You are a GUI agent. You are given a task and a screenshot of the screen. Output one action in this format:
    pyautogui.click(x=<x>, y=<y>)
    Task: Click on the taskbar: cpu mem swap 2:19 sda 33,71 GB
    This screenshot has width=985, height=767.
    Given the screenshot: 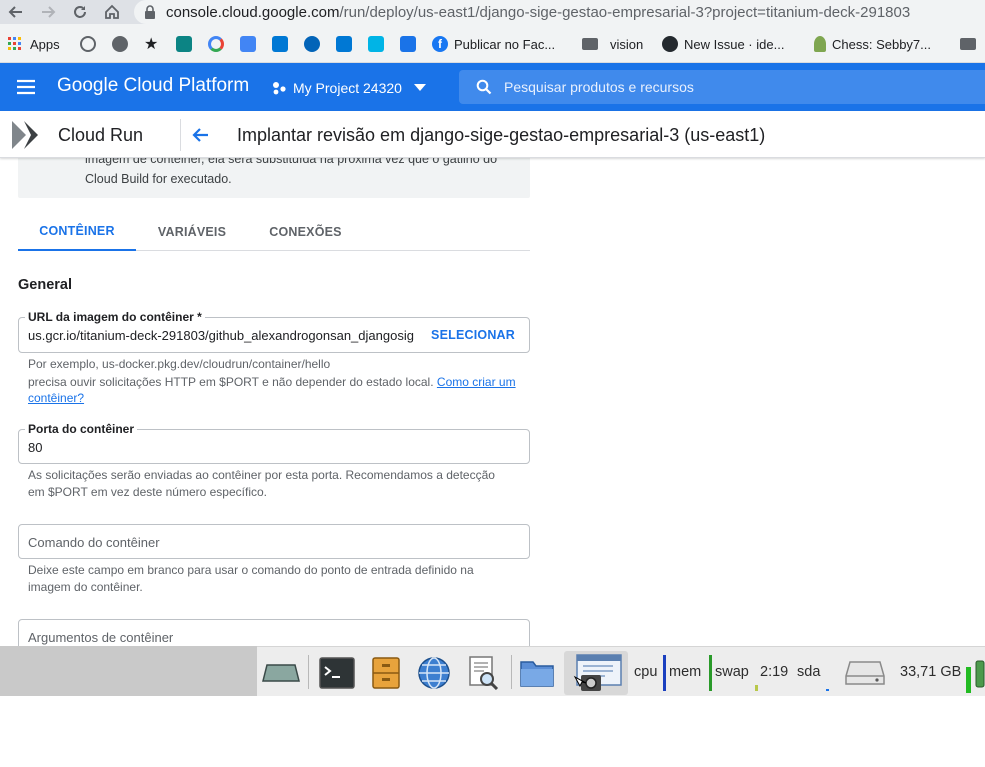 What is the action you would take?
    pyautogui.click(x=621, y=671)
    